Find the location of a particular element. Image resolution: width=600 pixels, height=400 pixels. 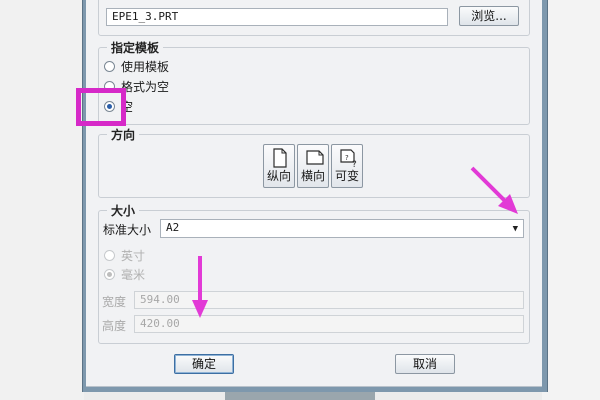

unit-option-inch: 英寸 is located at coordinates (124, 255).